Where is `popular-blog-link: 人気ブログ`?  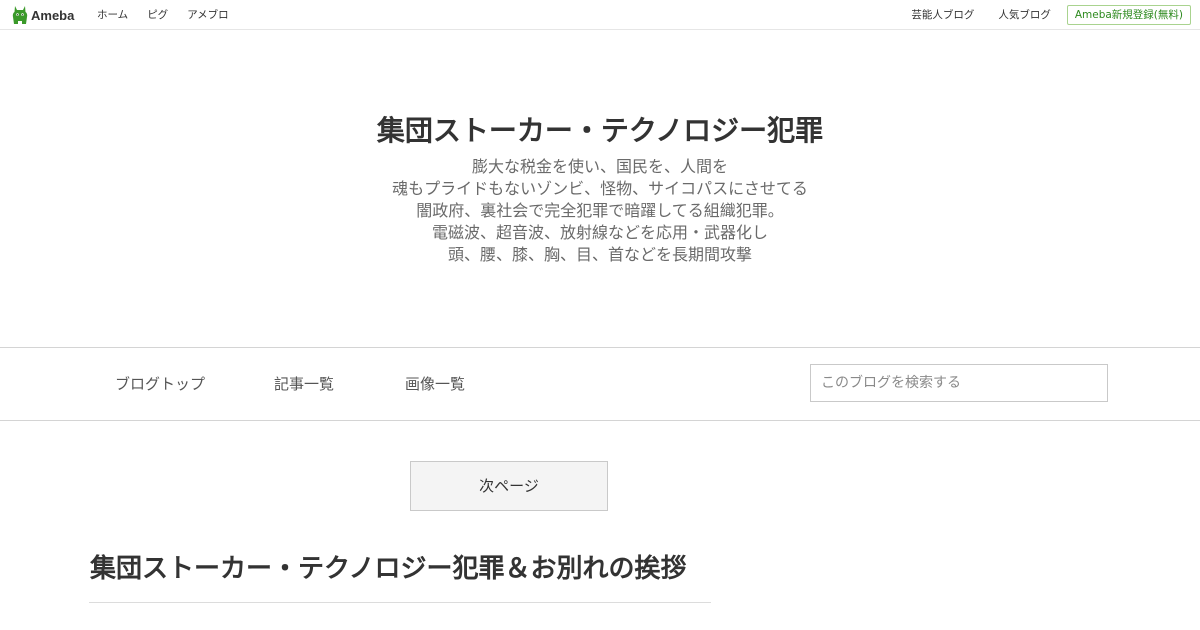 popular-blog-link: 人気ブログ is located at coordinates (1024, 14).